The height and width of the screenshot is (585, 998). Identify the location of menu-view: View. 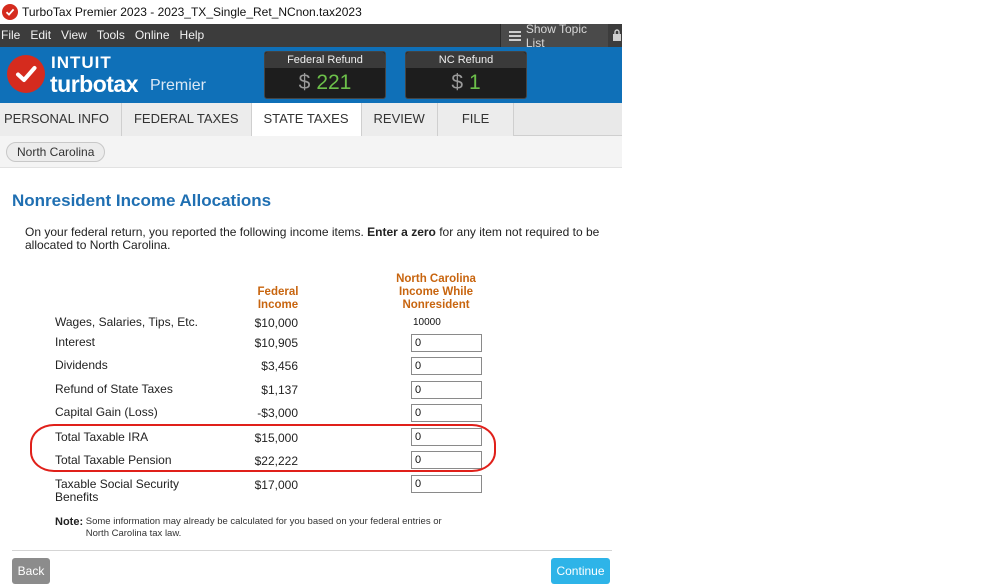
(74, 35).